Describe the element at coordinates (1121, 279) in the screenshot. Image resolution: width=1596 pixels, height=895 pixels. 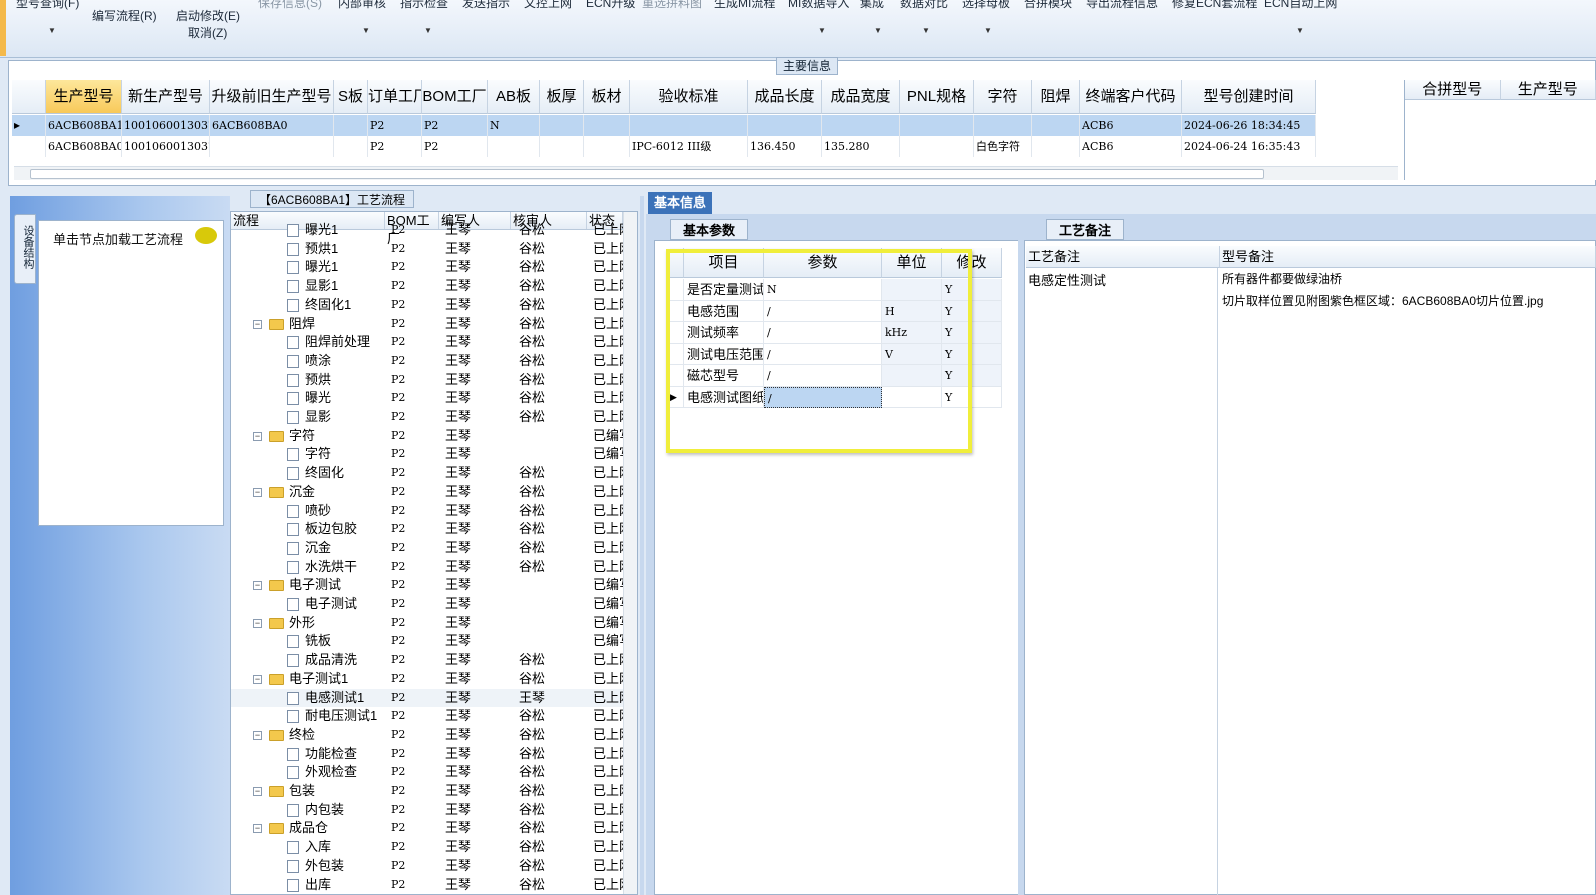
I see `process-remark-text: 电感定性测试` at that location.